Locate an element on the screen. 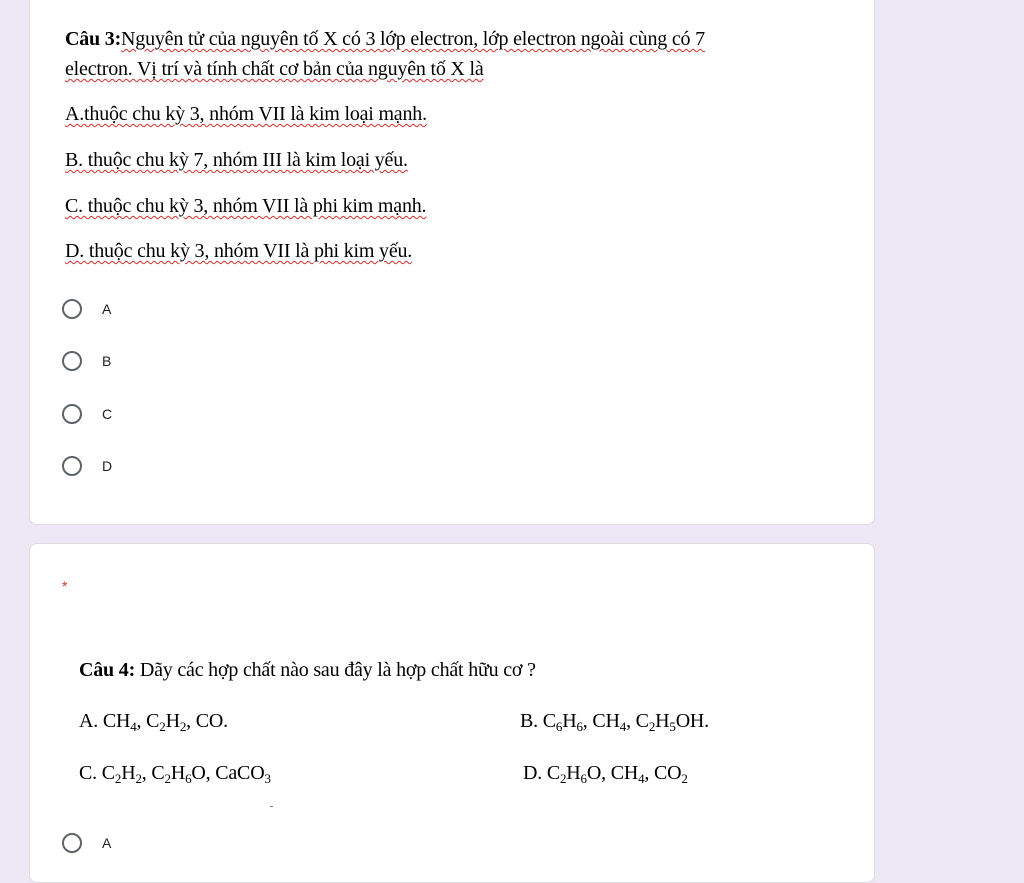  q3-choice-a: A is located at coordinates (86, 309).